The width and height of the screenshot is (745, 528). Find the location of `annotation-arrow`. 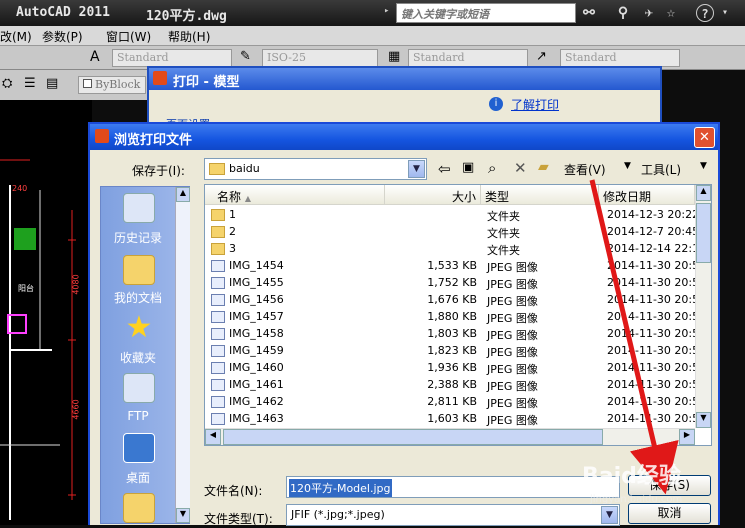

annotation-arrow is located at coordinates (634, 337).